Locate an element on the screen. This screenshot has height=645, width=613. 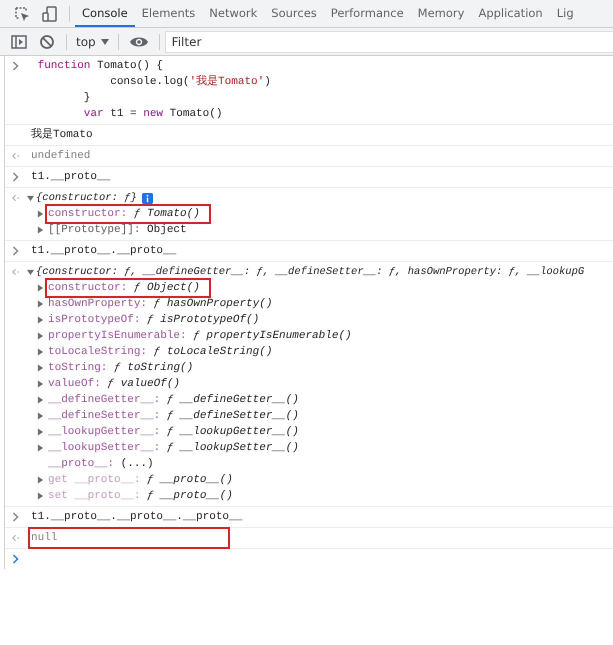
prompt-chevron-icon is located at coordinates (15, 559).